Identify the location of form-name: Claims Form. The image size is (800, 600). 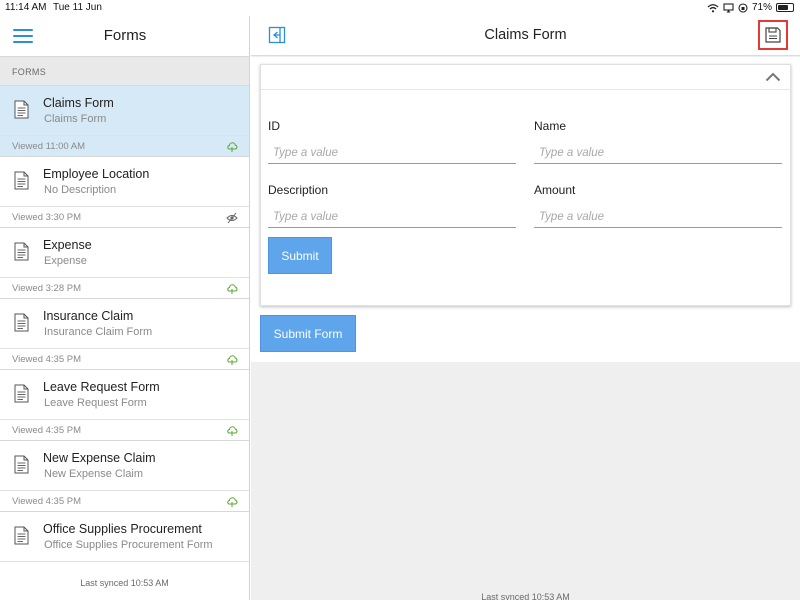
(78, 103).